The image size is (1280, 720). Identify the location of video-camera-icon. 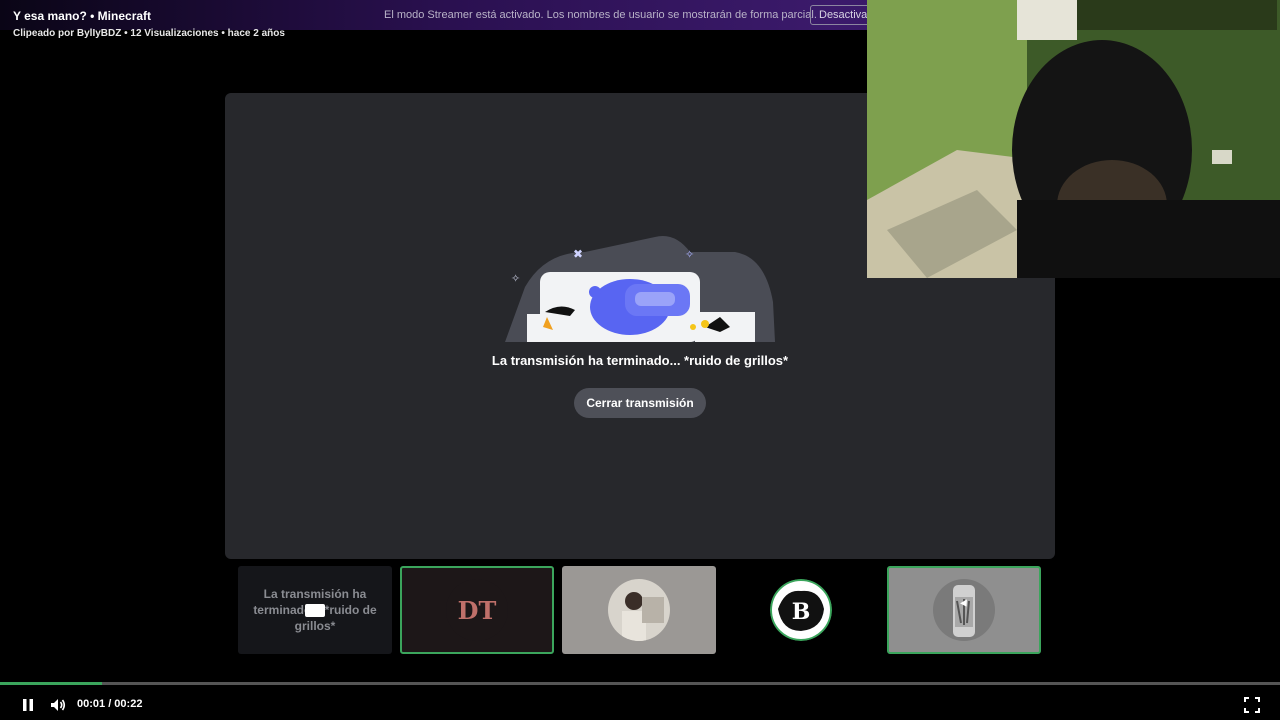
(315, 610).